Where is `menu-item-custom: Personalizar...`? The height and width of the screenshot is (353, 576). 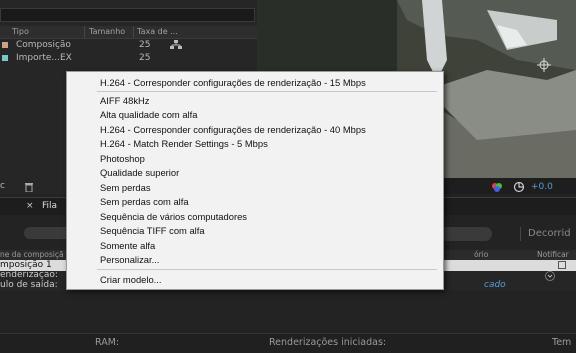 menu-item-custom: Personalizar... is located at coordinates (129, 259).